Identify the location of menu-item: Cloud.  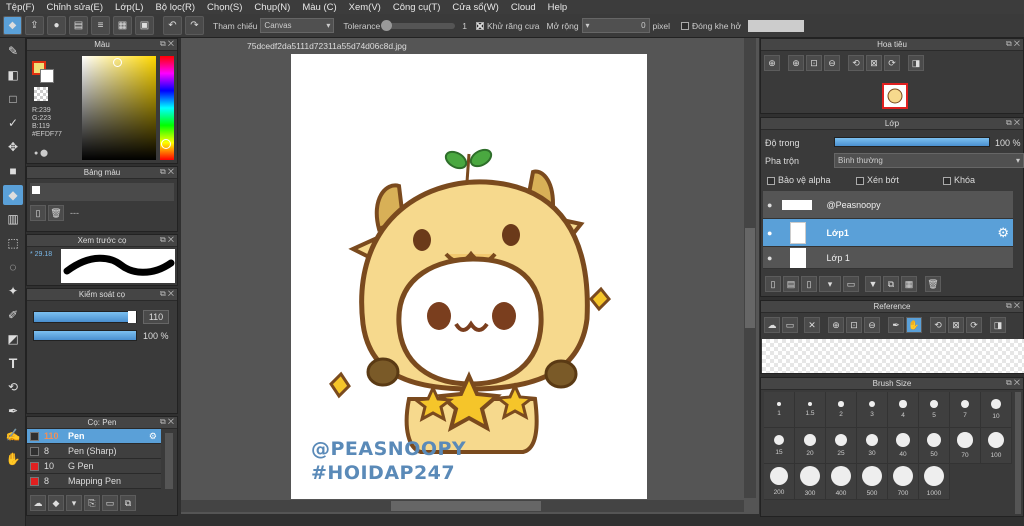
(523, 7).